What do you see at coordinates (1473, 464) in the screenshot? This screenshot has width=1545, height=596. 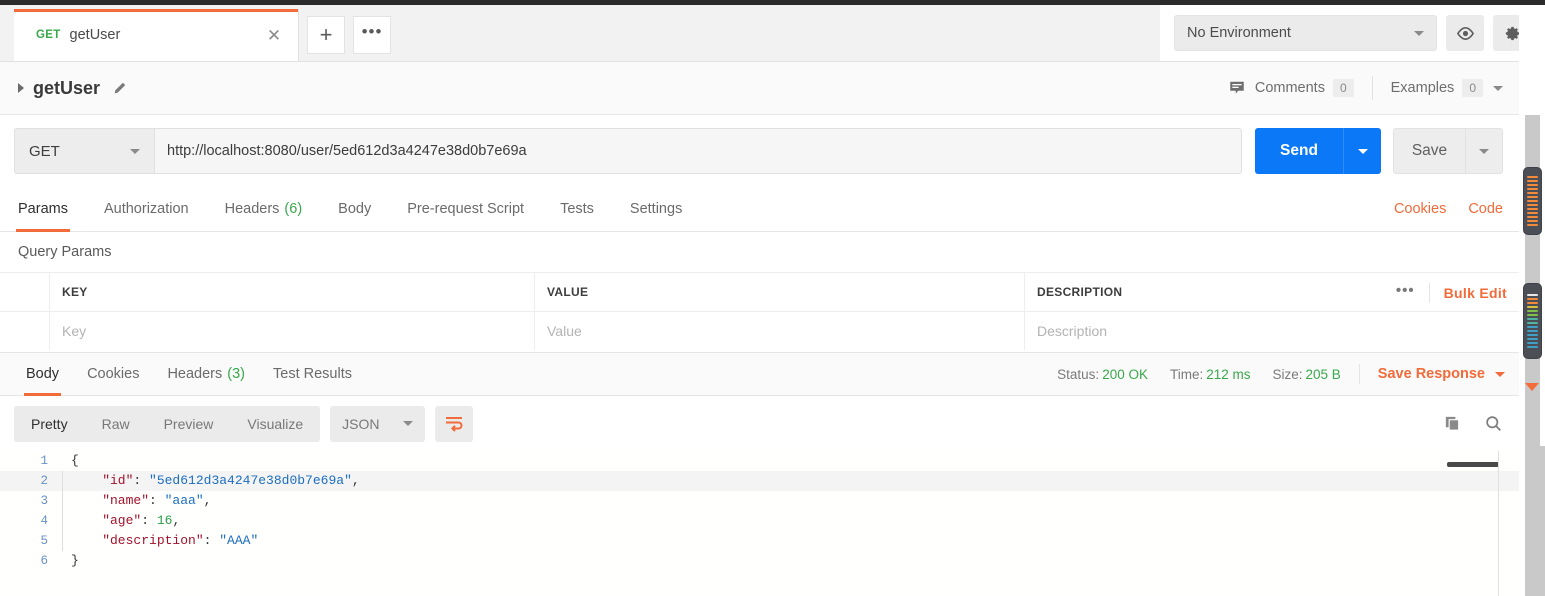 I see `code-horizontal-scrollbar-thumb` at bounding box center [1473, 464].